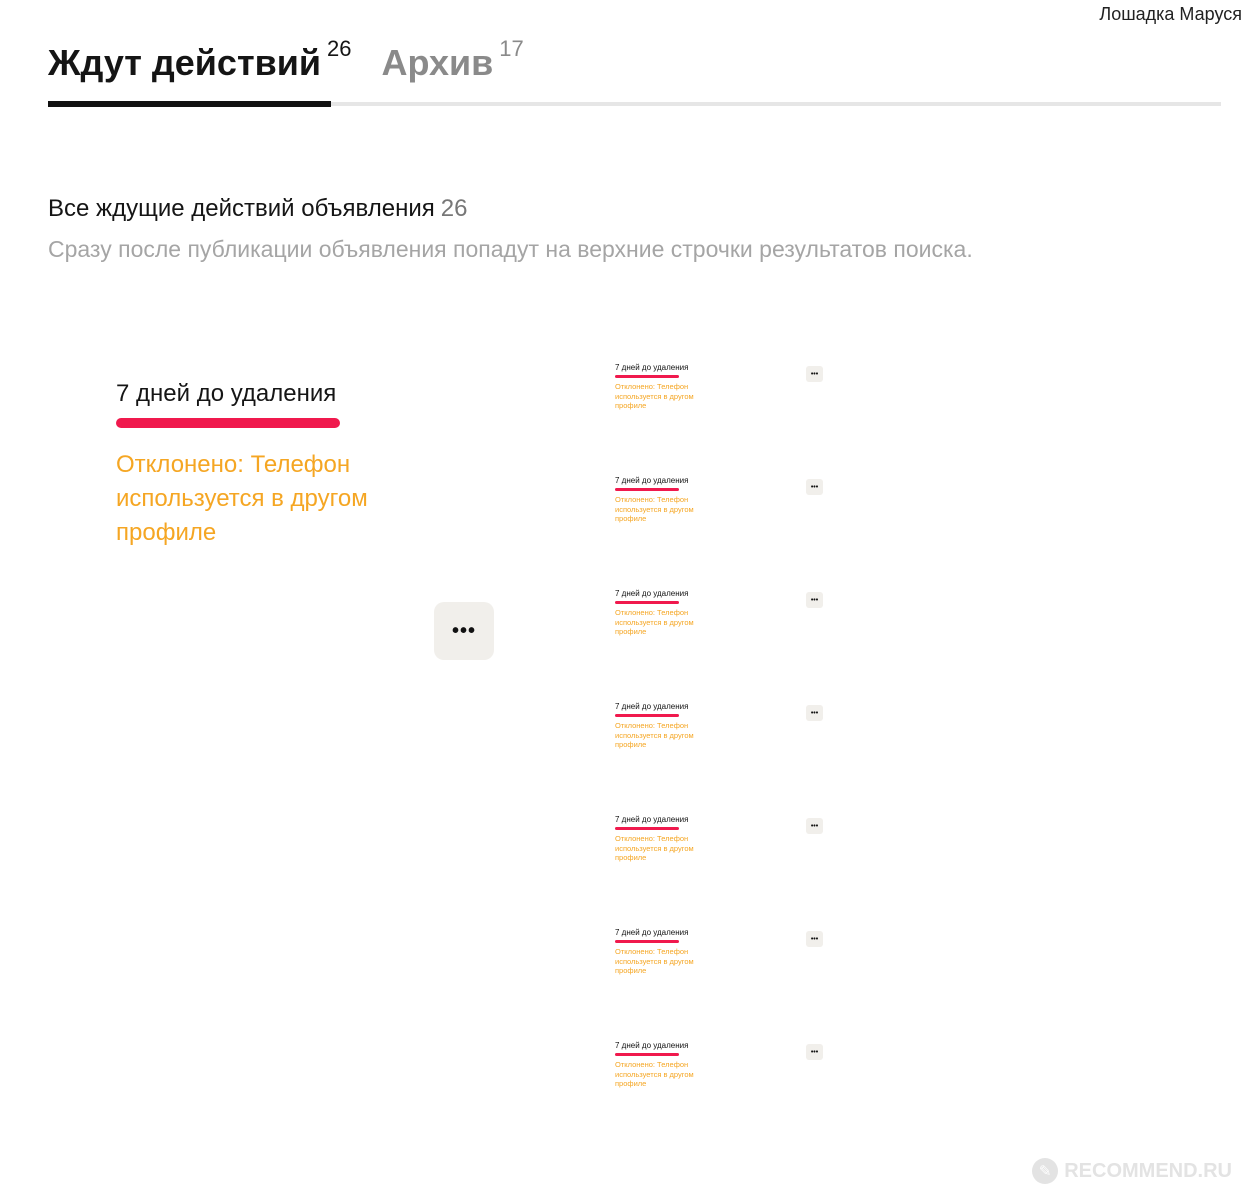 The width and height of the screenshot is (1248, 1200). What do you see at coordinates (437, 62) in the screenshot?
I see `tab-label: Архив` at bounding box center [437, 62].